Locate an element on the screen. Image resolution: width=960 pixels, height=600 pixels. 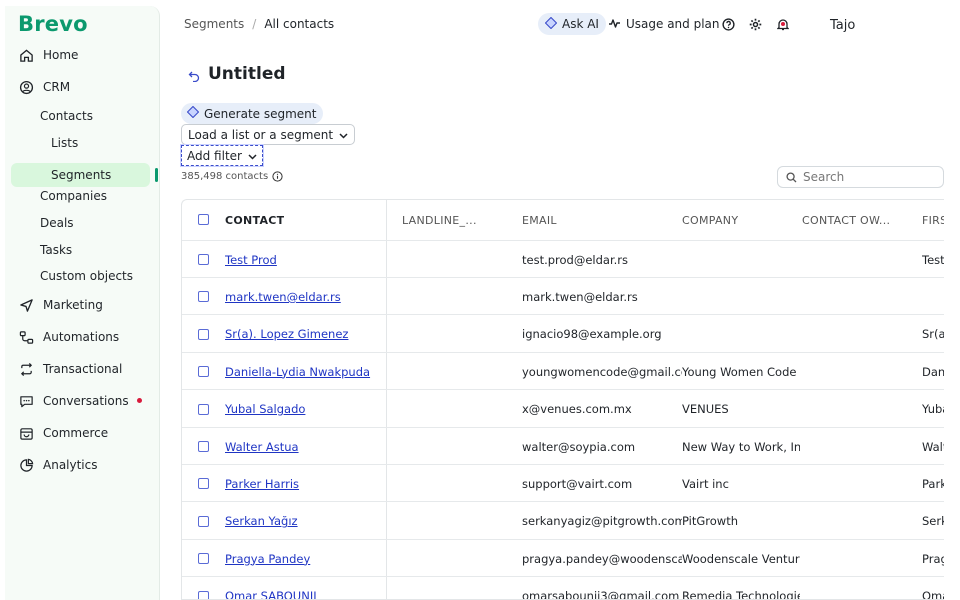
sidebar-item-label: Analytics is located at coordinates (70, 465).